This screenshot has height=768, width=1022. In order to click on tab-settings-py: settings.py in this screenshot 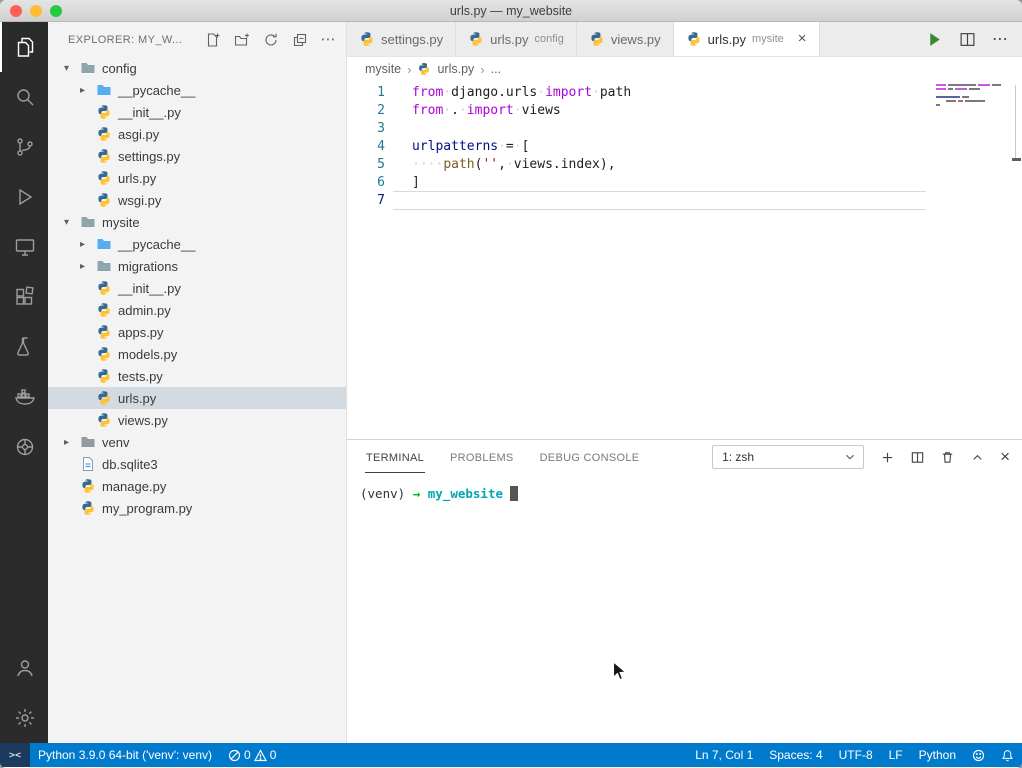, I will do `click(402, 39)`.